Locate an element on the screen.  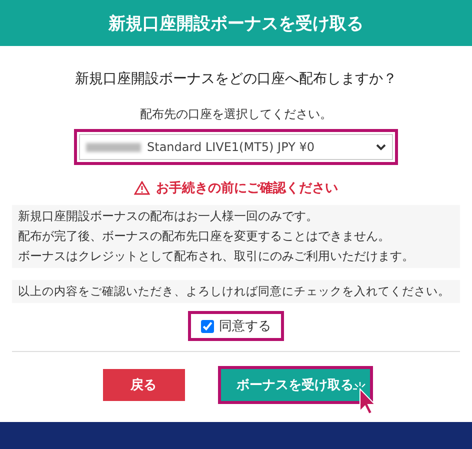
blurred-text-icon is located at coordinates (113, 147).